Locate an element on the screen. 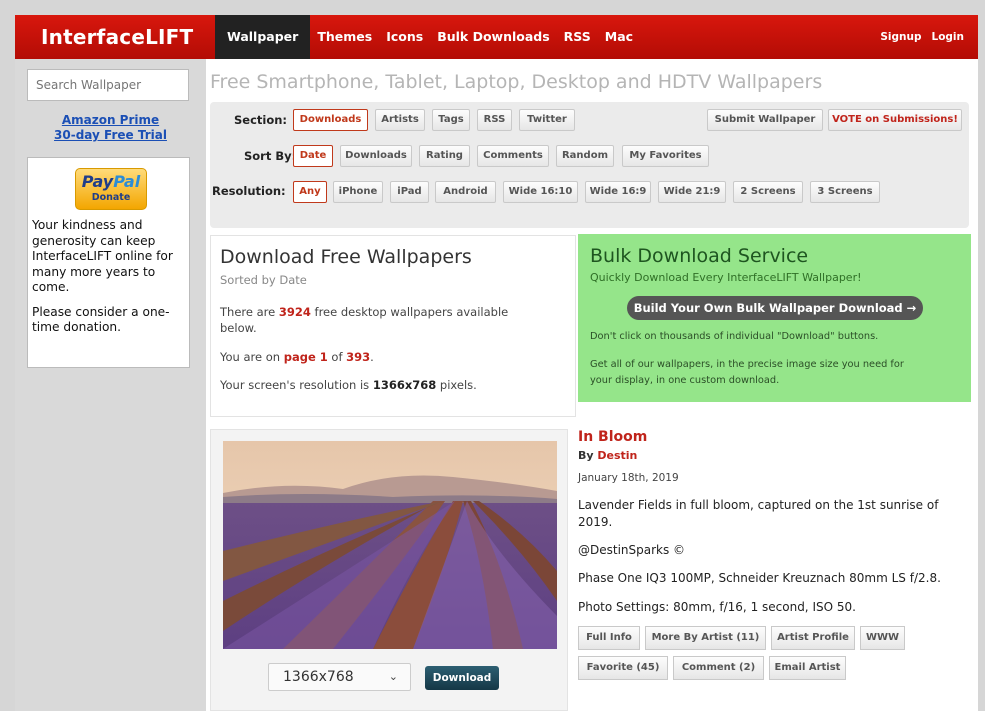 The image size is (985, 711). wallpaper-count: 3924 is located at coordinates (294, 312).